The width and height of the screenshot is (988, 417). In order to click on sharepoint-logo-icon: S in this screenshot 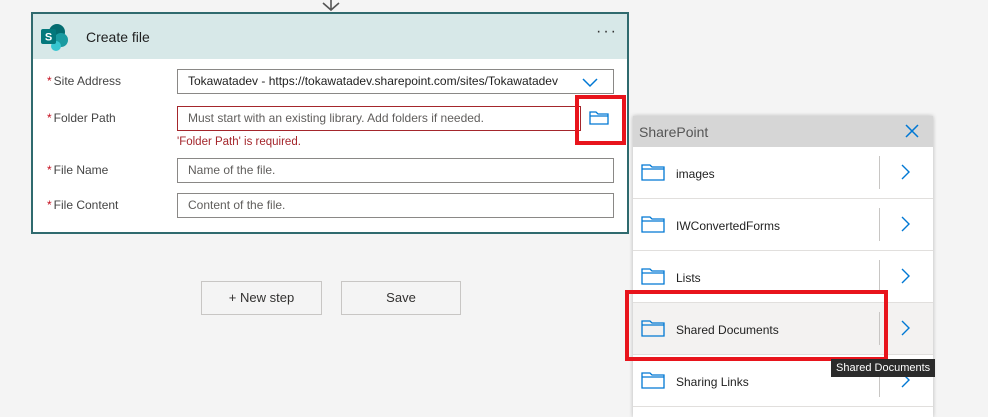, I will do `click(54, 37)`.